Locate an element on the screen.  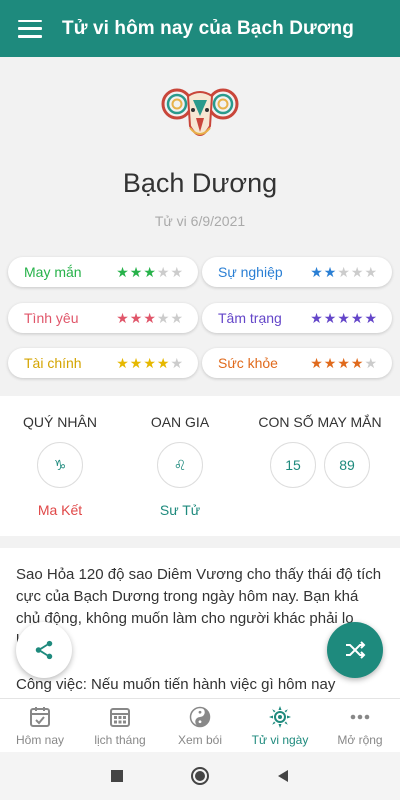
leo-icon: ♌ is located at coordinates (180, 465).